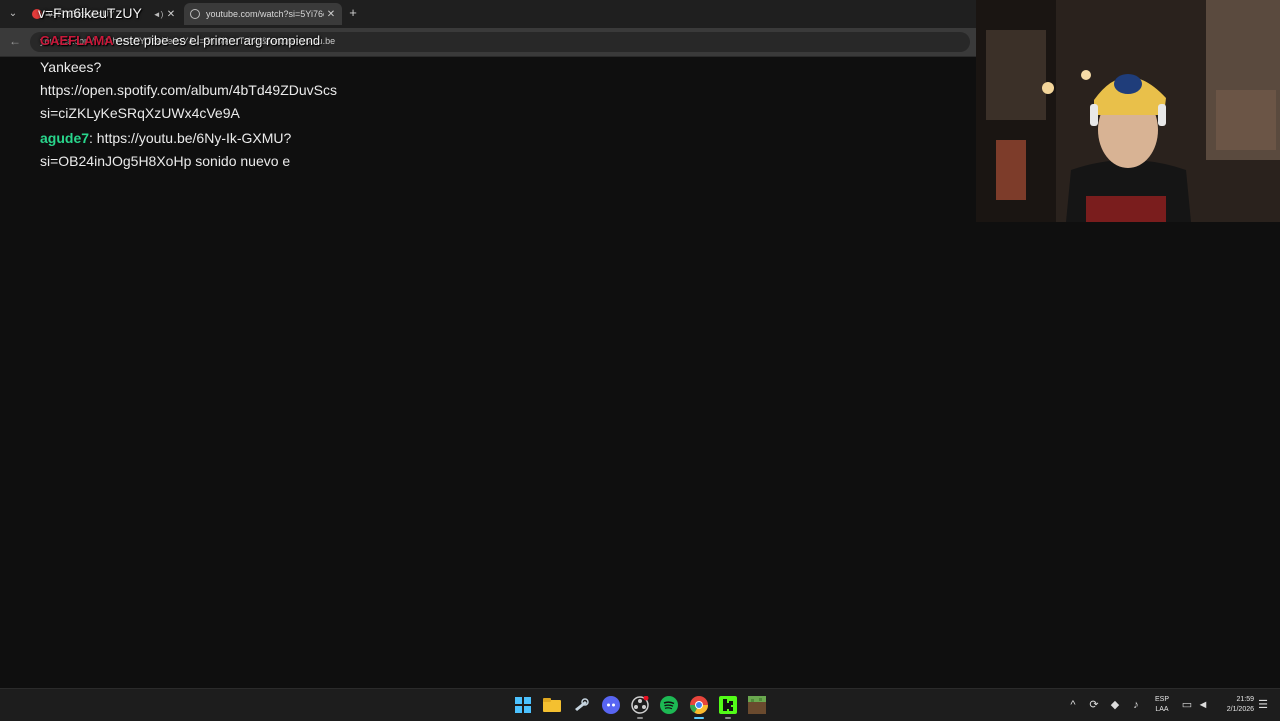 Image resolution: width=1280 pixels, height=721 pixels. I want to click on webcam-image, so click(1128, 111).